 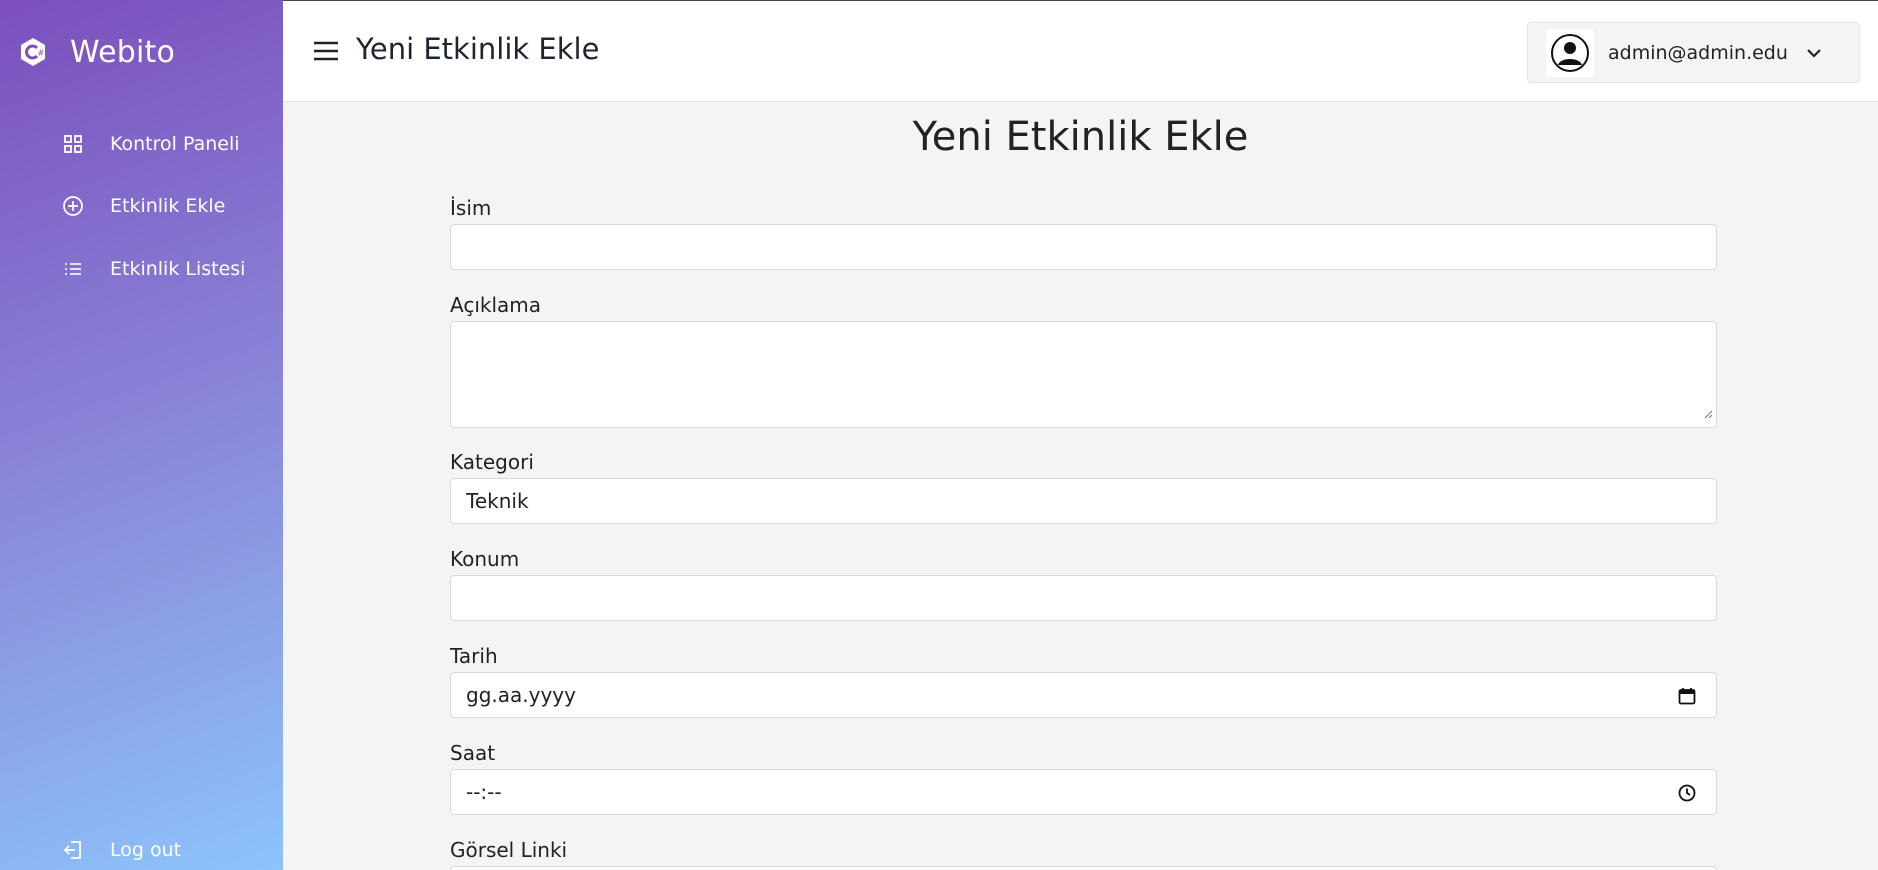 I want to click on resize-grip-icon, so click(x=1708, y=412).